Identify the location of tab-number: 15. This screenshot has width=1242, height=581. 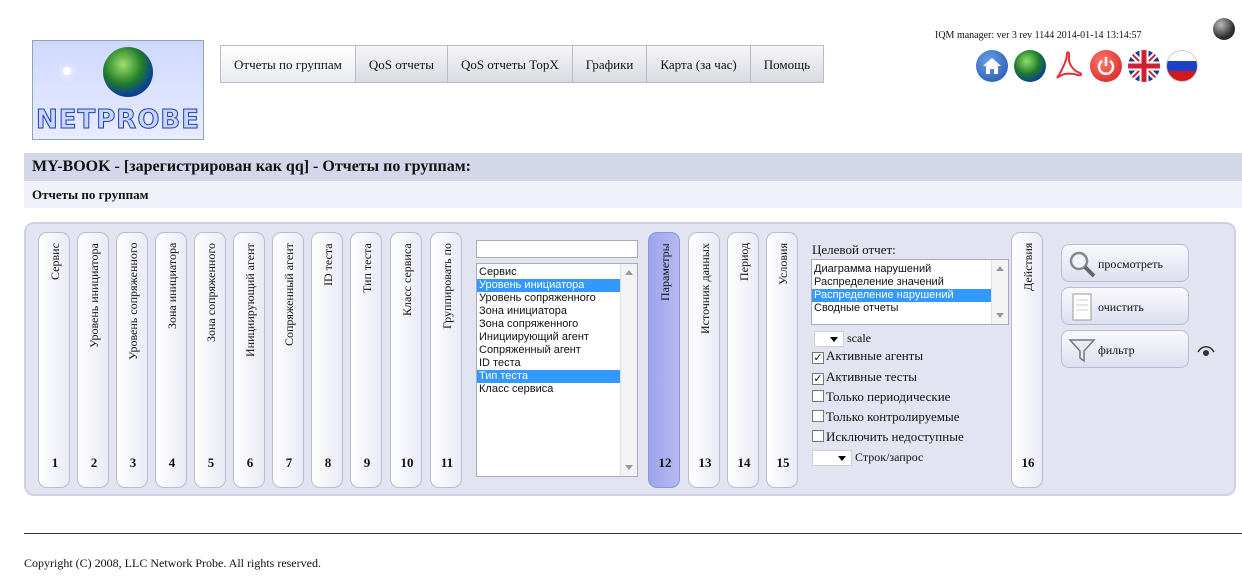
(783, 462).